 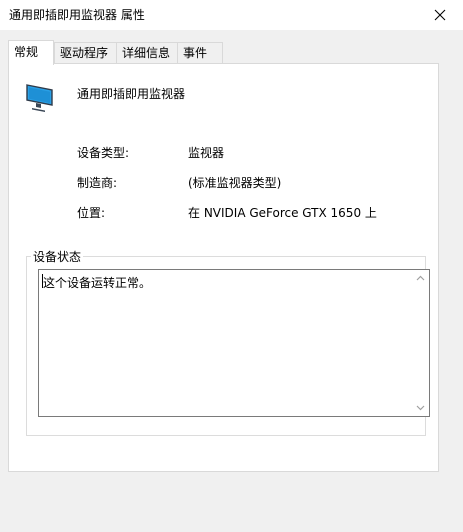 I want to click on vertical-scrollbar, so click(x=420, y=343).